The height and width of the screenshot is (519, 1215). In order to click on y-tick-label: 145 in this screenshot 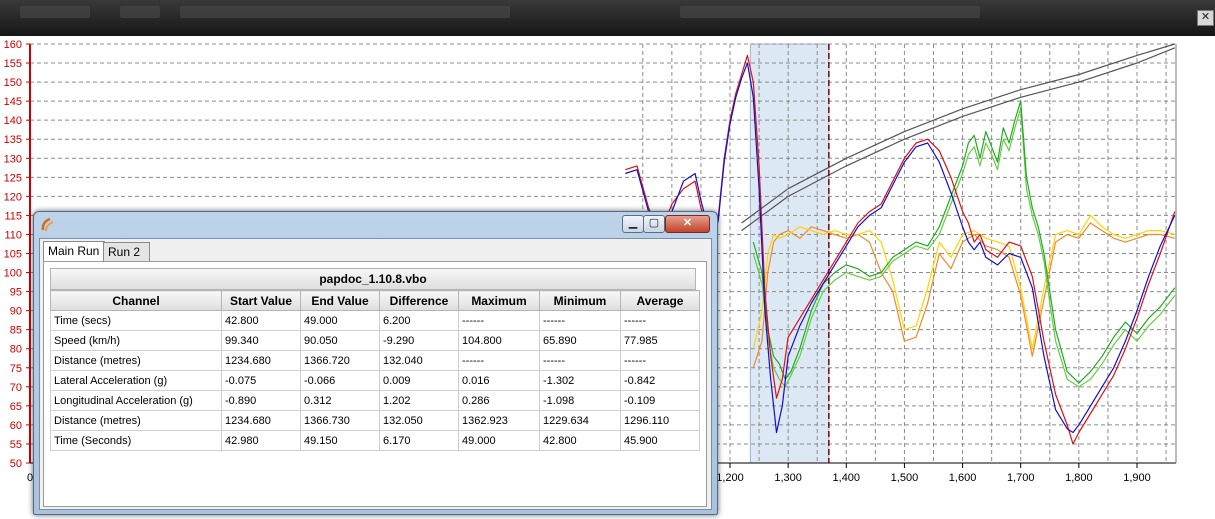, I will do `click(13, 102)`.